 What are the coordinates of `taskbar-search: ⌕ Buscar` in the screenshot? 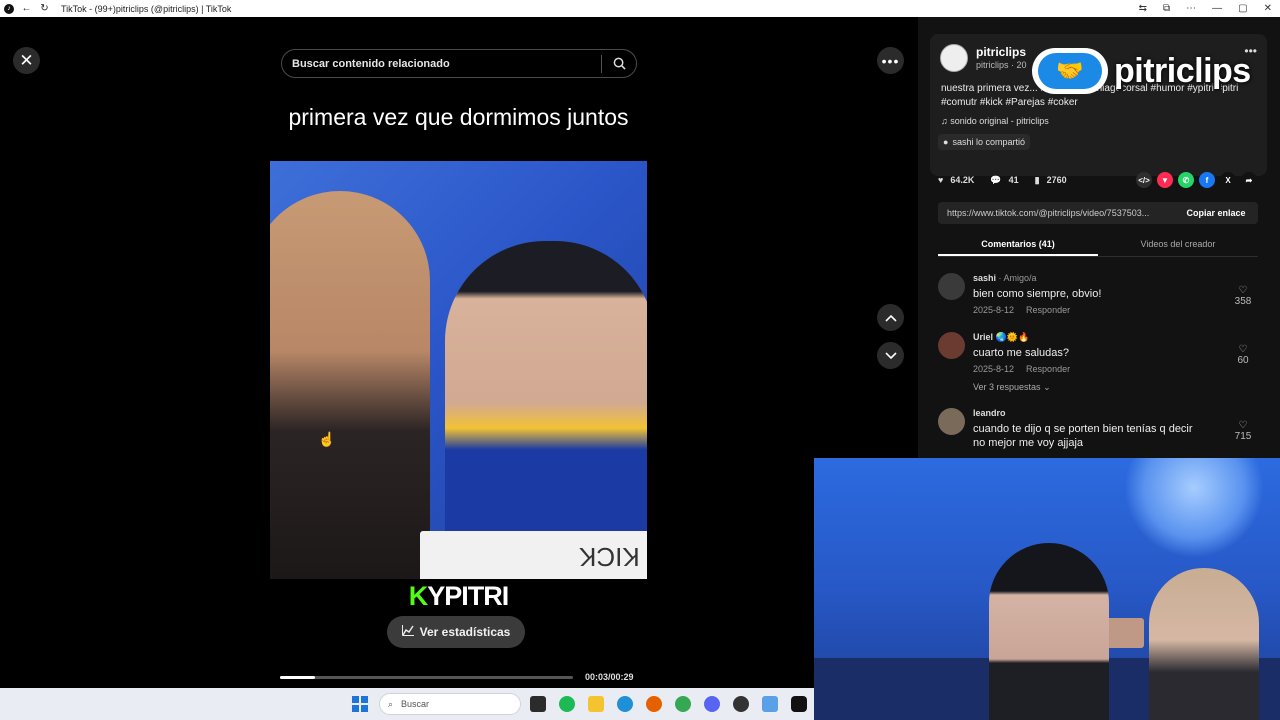 It's located at (450, 704).